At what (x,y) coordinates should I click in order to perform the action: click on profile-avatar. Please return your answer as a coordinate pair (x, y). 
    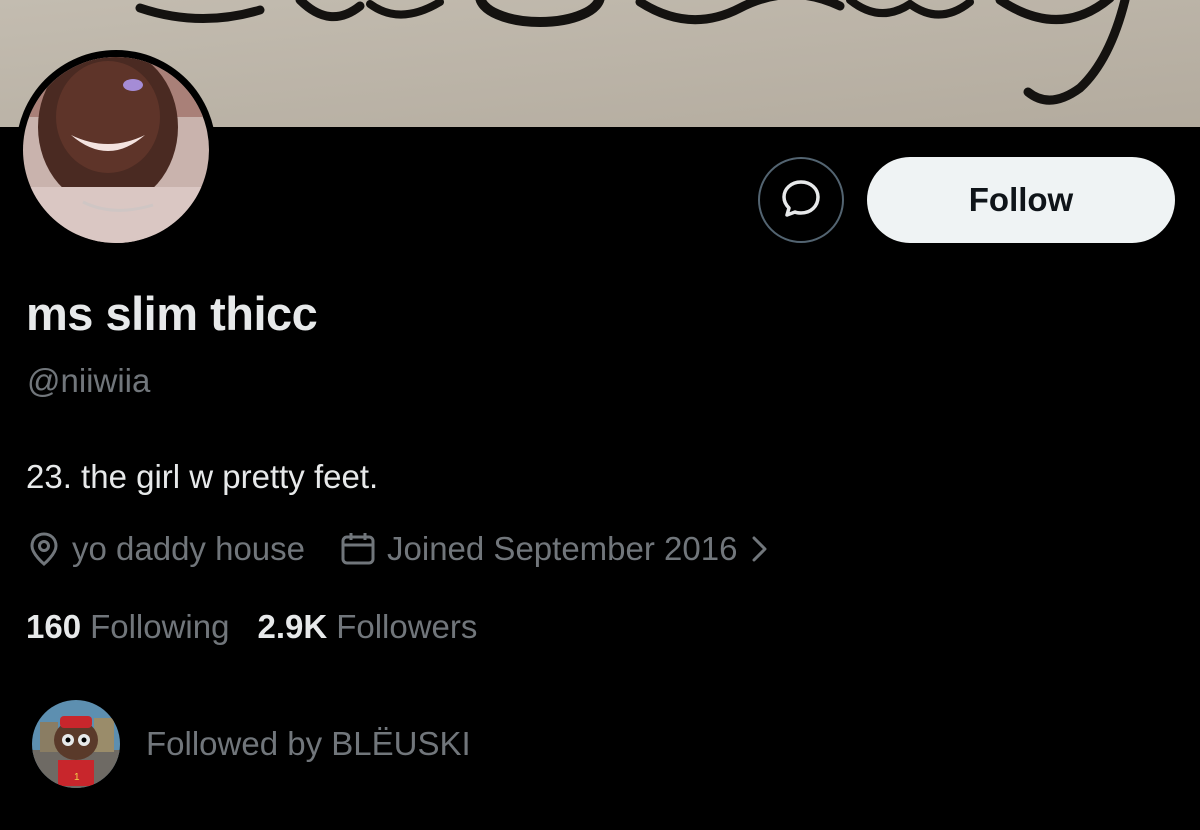
    Looking at the image, I should click on (116, 152).